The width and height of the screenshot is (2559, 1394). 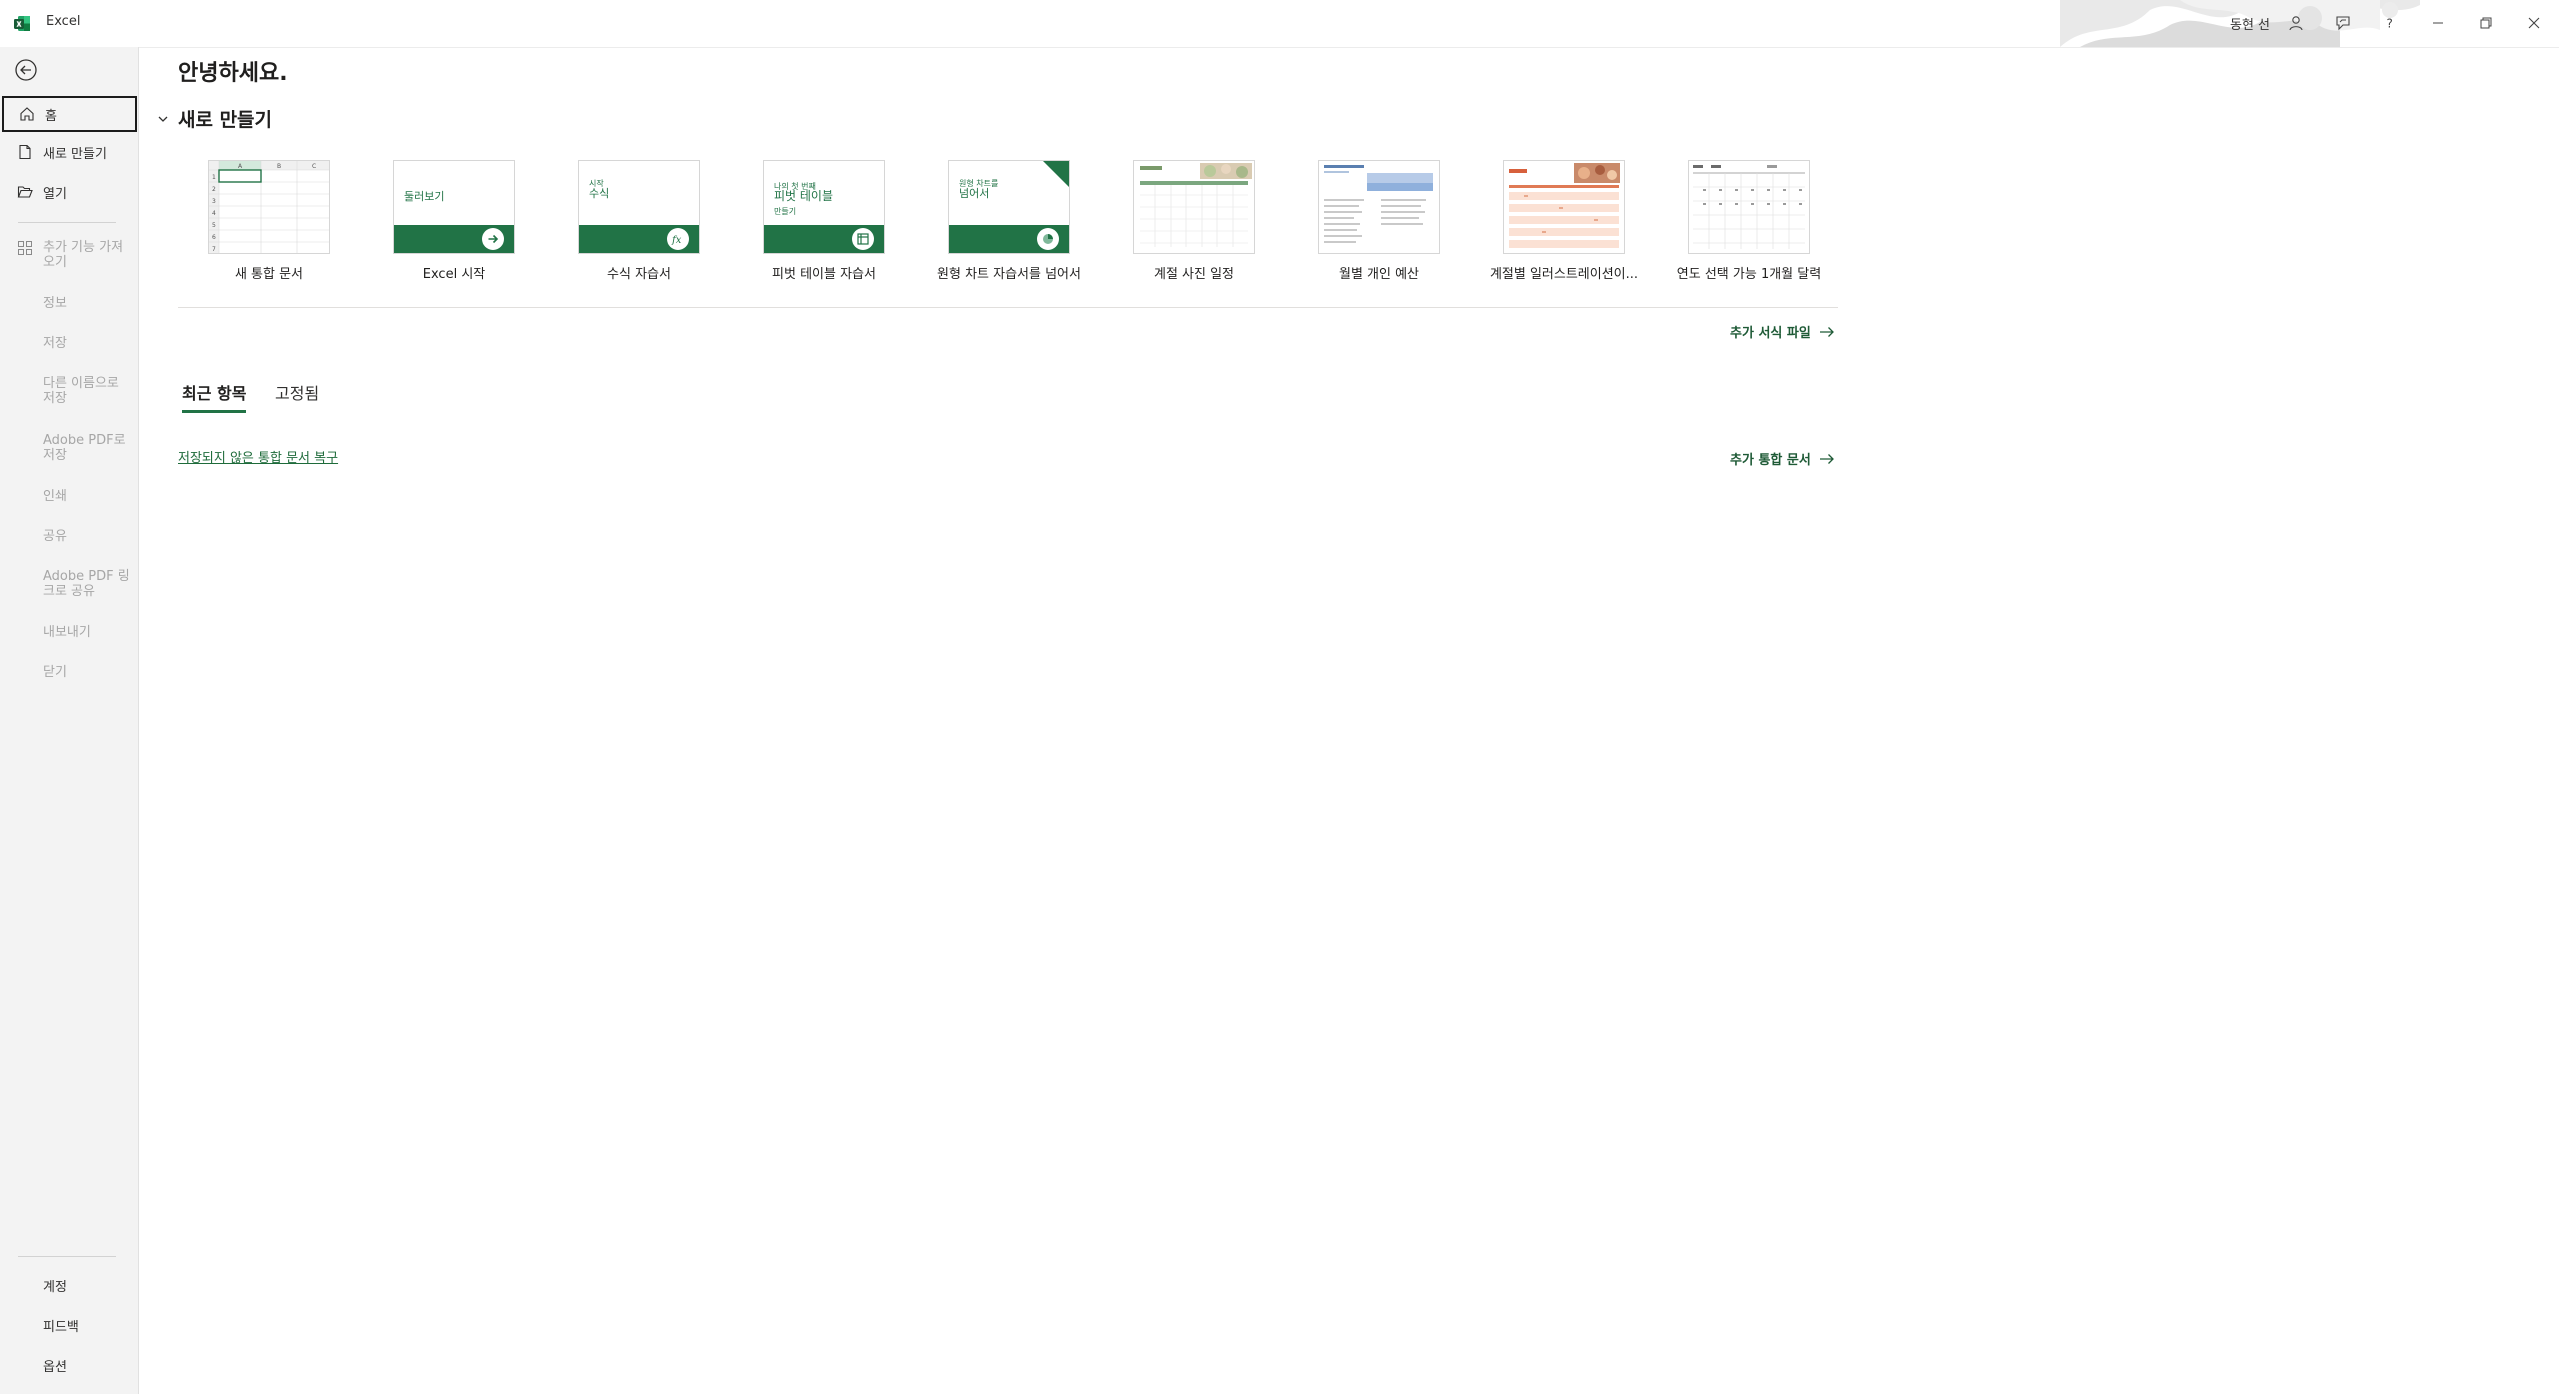 What do you see at coordinates (25, 248) in the screenshot?
I see `addins-grid-icon` at bounding box center [25, 248].